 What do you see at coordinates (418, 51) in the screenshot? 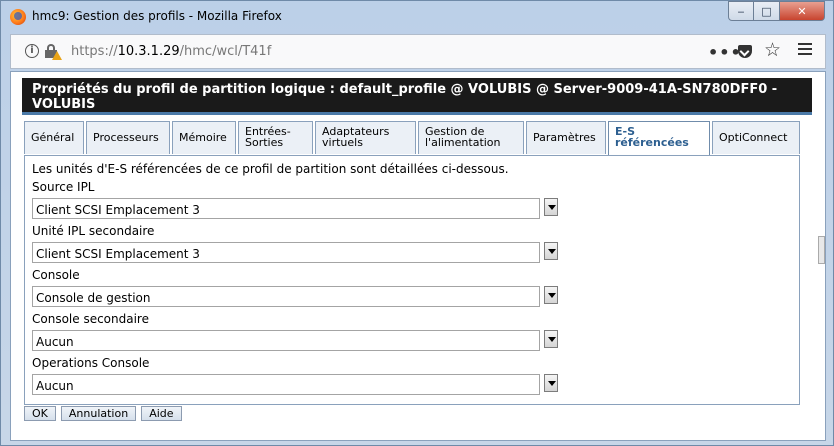
I see `address-bar: i https://10.3.1.29/hmc/wcl/T41f ••• ☆` at bounding box center [418, 51].